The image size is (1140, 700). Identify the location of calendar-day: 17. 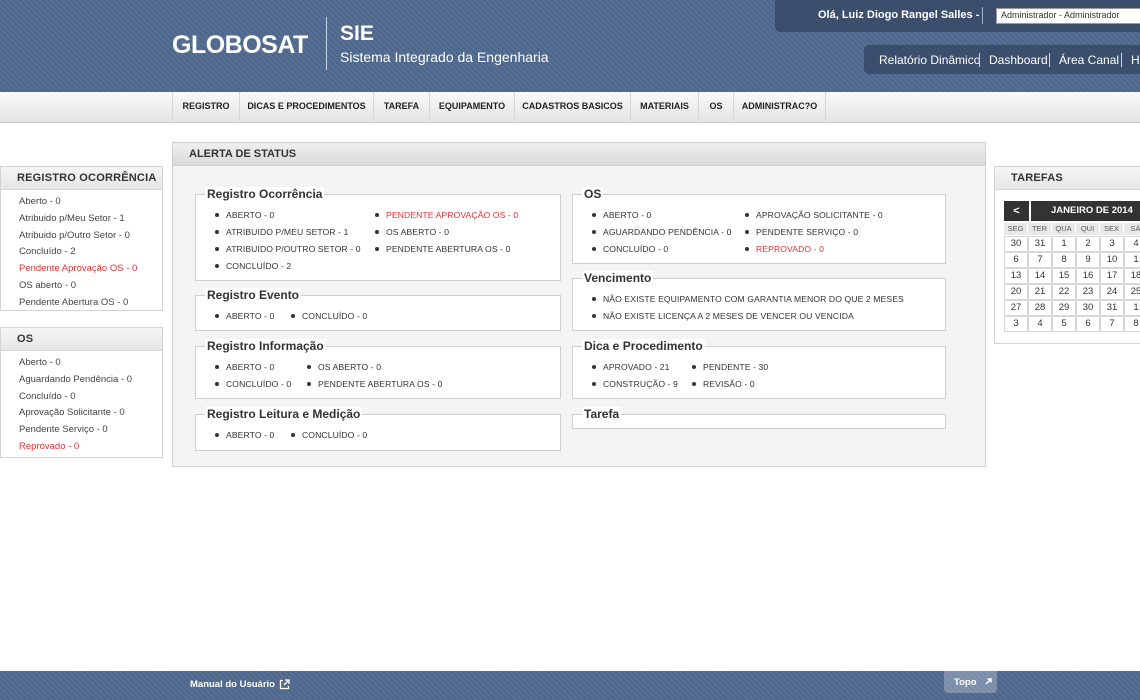
(1112, 276).